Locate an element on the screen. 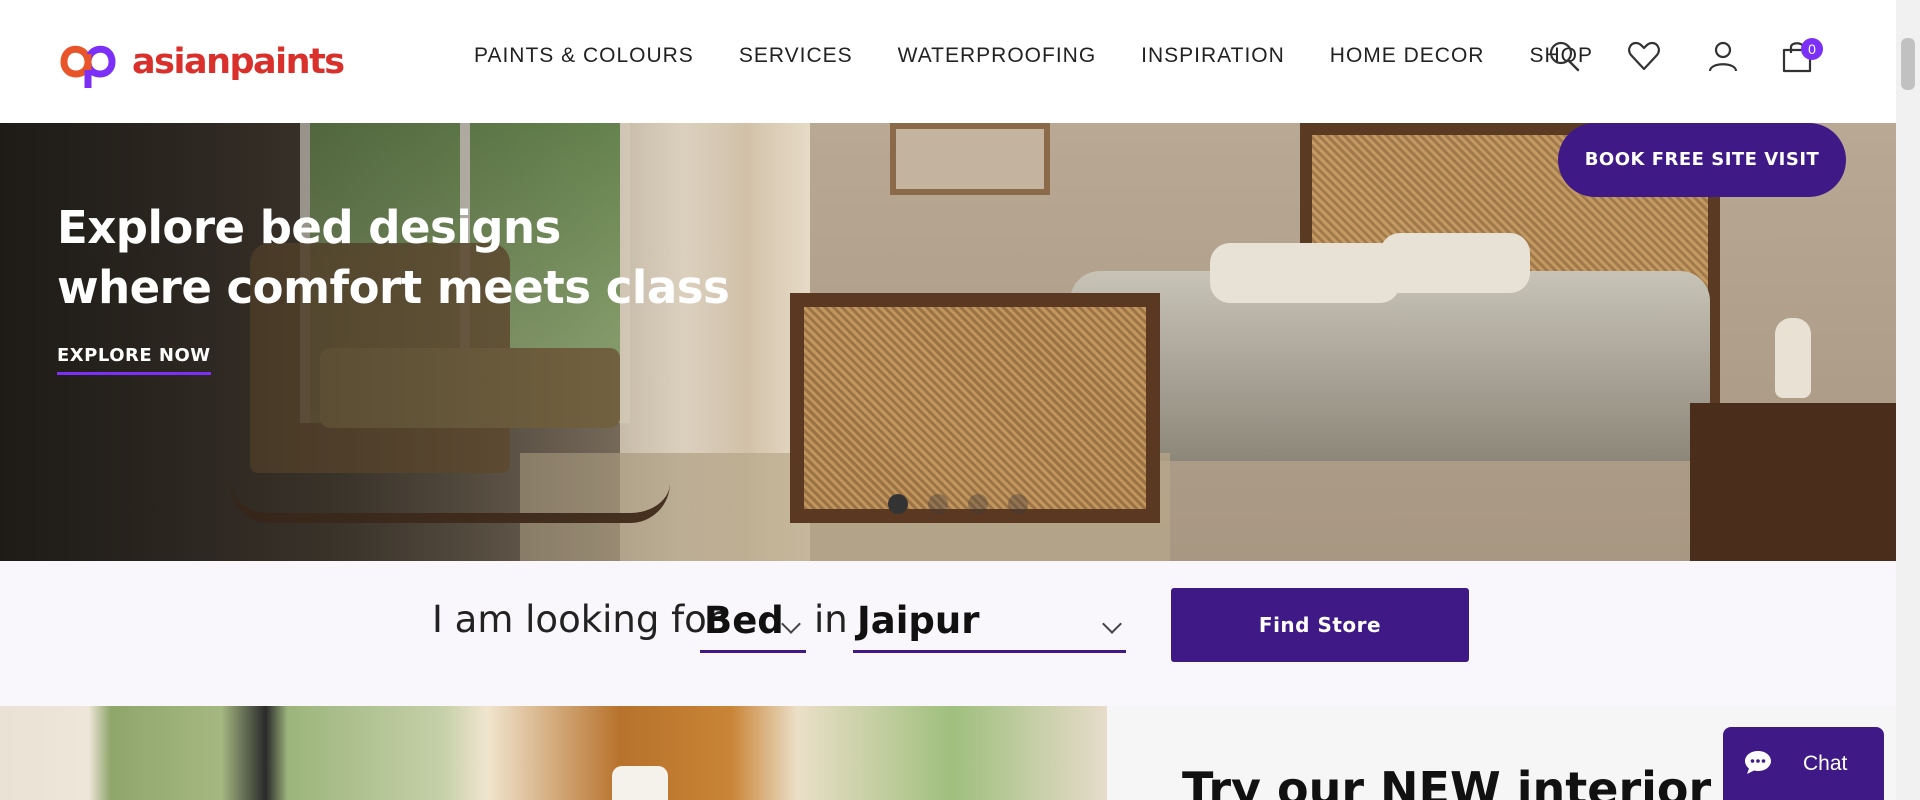 This screenshot has width=1920, height=800. finder-connector-text: in is located at coordinates (831, 619).